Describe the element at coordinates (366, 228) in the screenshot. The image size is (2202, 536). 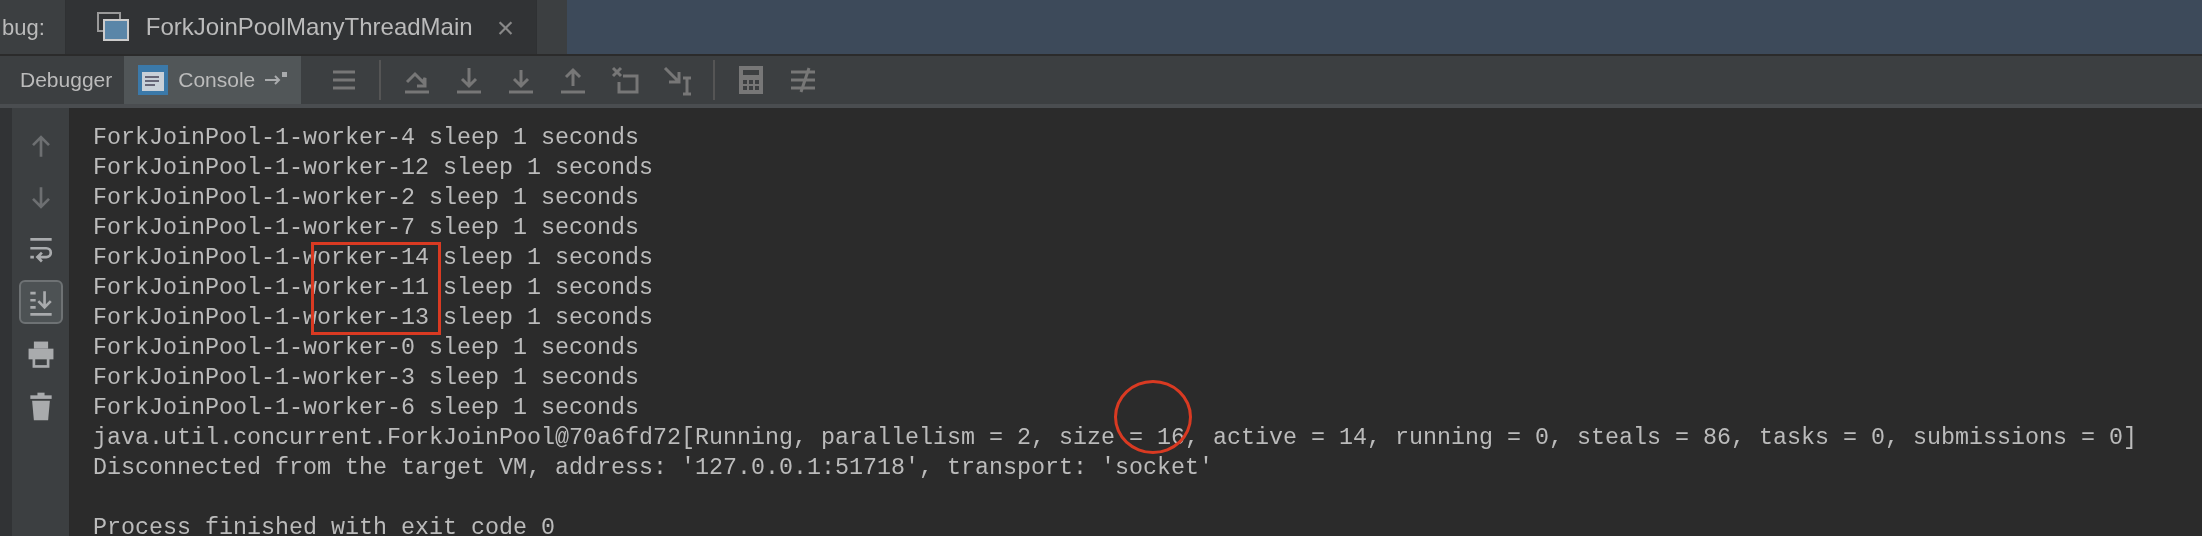
I see `console-line: ForkJoinPool-1-worker-7 sleep 1 seconds` at that location.